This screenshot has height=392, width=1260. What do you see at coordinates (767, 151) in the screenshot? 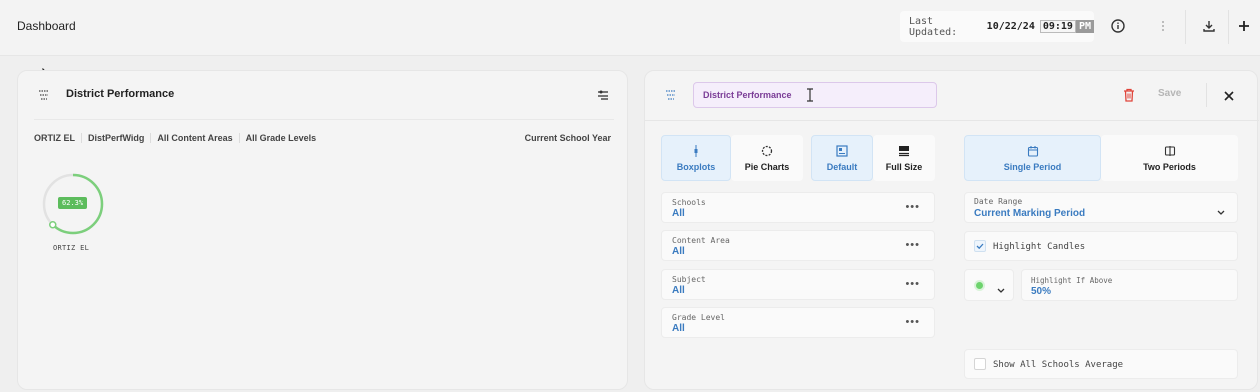
I see `pie-chart-icon` at bounding box center [767, 151].